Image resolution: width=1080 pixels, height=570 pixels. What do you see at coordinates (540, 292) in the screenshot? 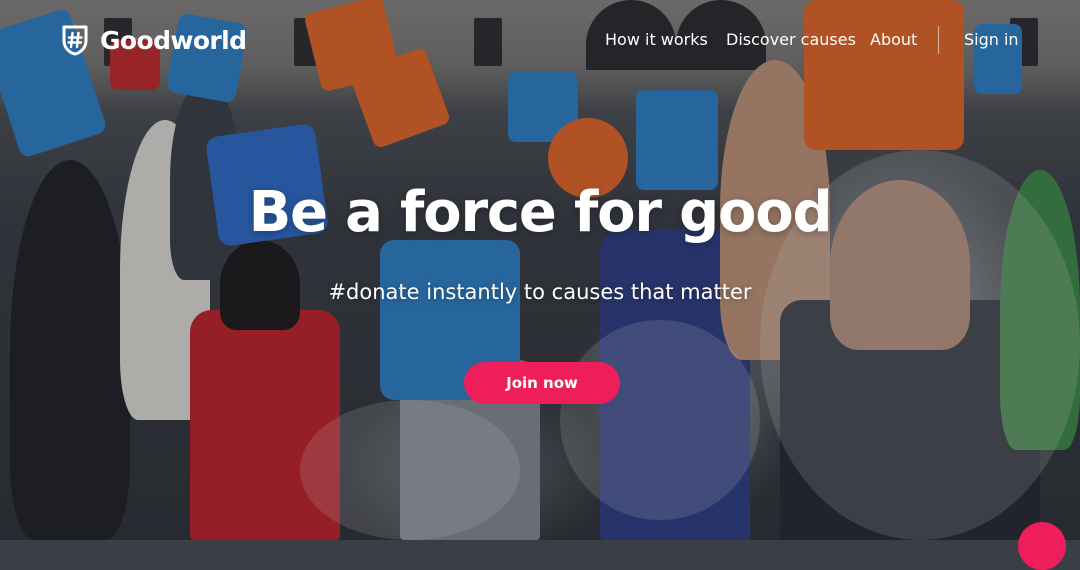
I see `hero-subheadline: #donate instantly to causes that matter` at bounding box center [540, 292].